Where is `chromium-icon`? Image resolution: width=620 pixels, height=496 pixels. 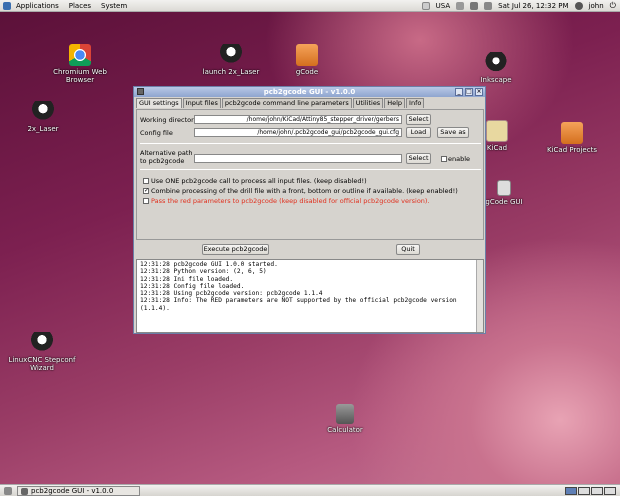 chromium-icon is located at coordinates (80, 55).